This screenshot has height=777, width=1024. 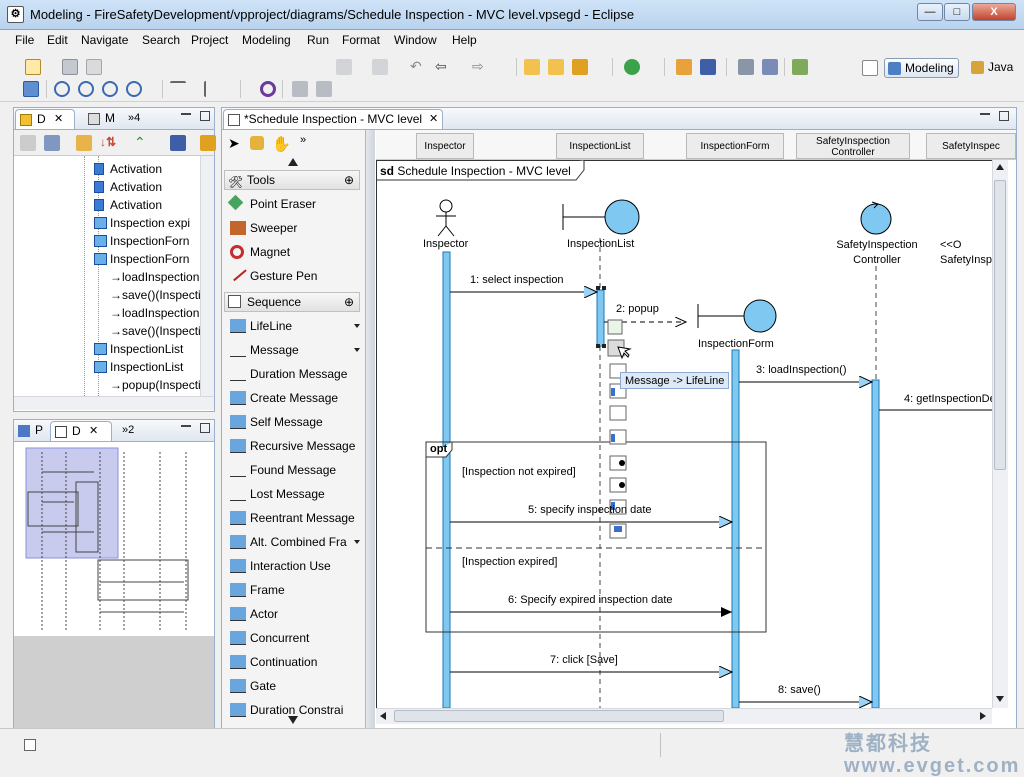 What do you see at coordinates (800, 67) in the screenshot?
I see `checklist-icon` at bounding box center [800, 67].